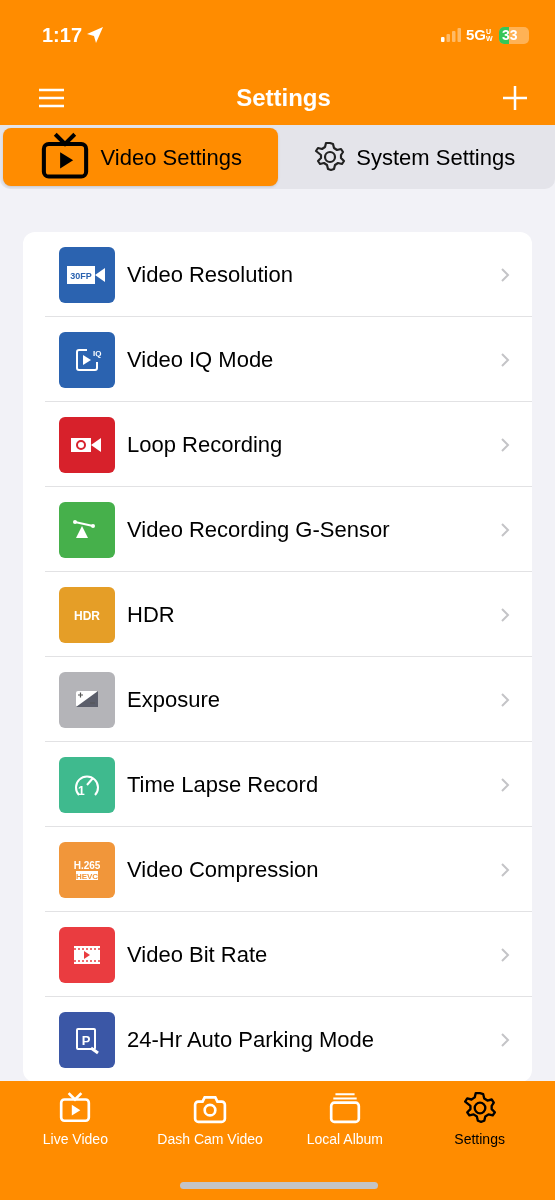 This screenshot has width=555, height=1200. What do you see at coordinates (201, 360) in the screenshot?
I see `row-label: Video IQ Mode` at bounding box center [201, 360].